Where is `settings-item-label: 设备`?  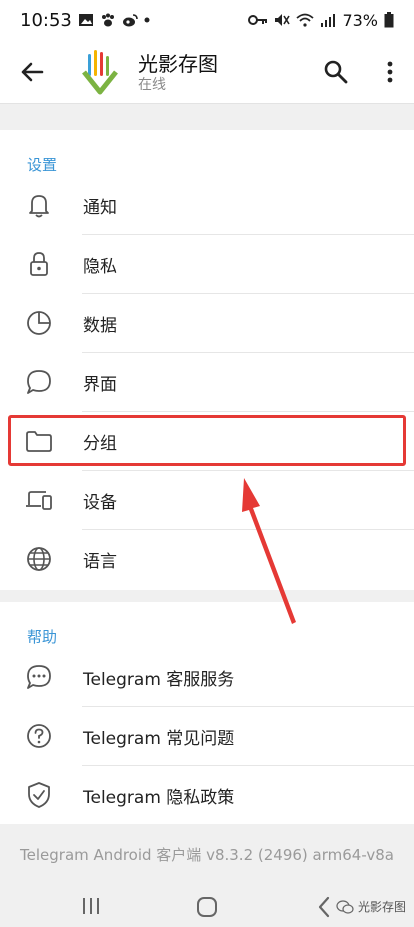
settings-item-label: 设备 is located at coordinates (100, 503).